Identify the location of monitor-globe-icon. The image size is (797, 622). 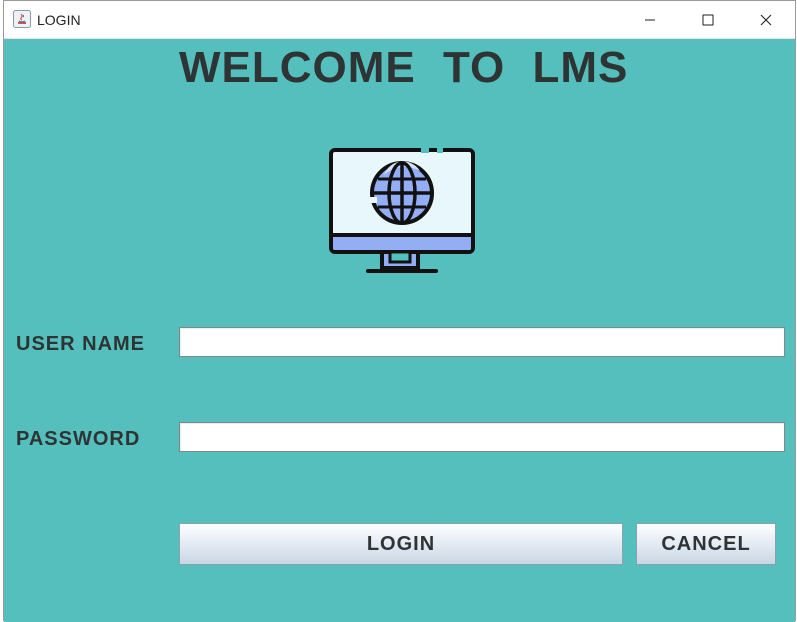
(402, 212).